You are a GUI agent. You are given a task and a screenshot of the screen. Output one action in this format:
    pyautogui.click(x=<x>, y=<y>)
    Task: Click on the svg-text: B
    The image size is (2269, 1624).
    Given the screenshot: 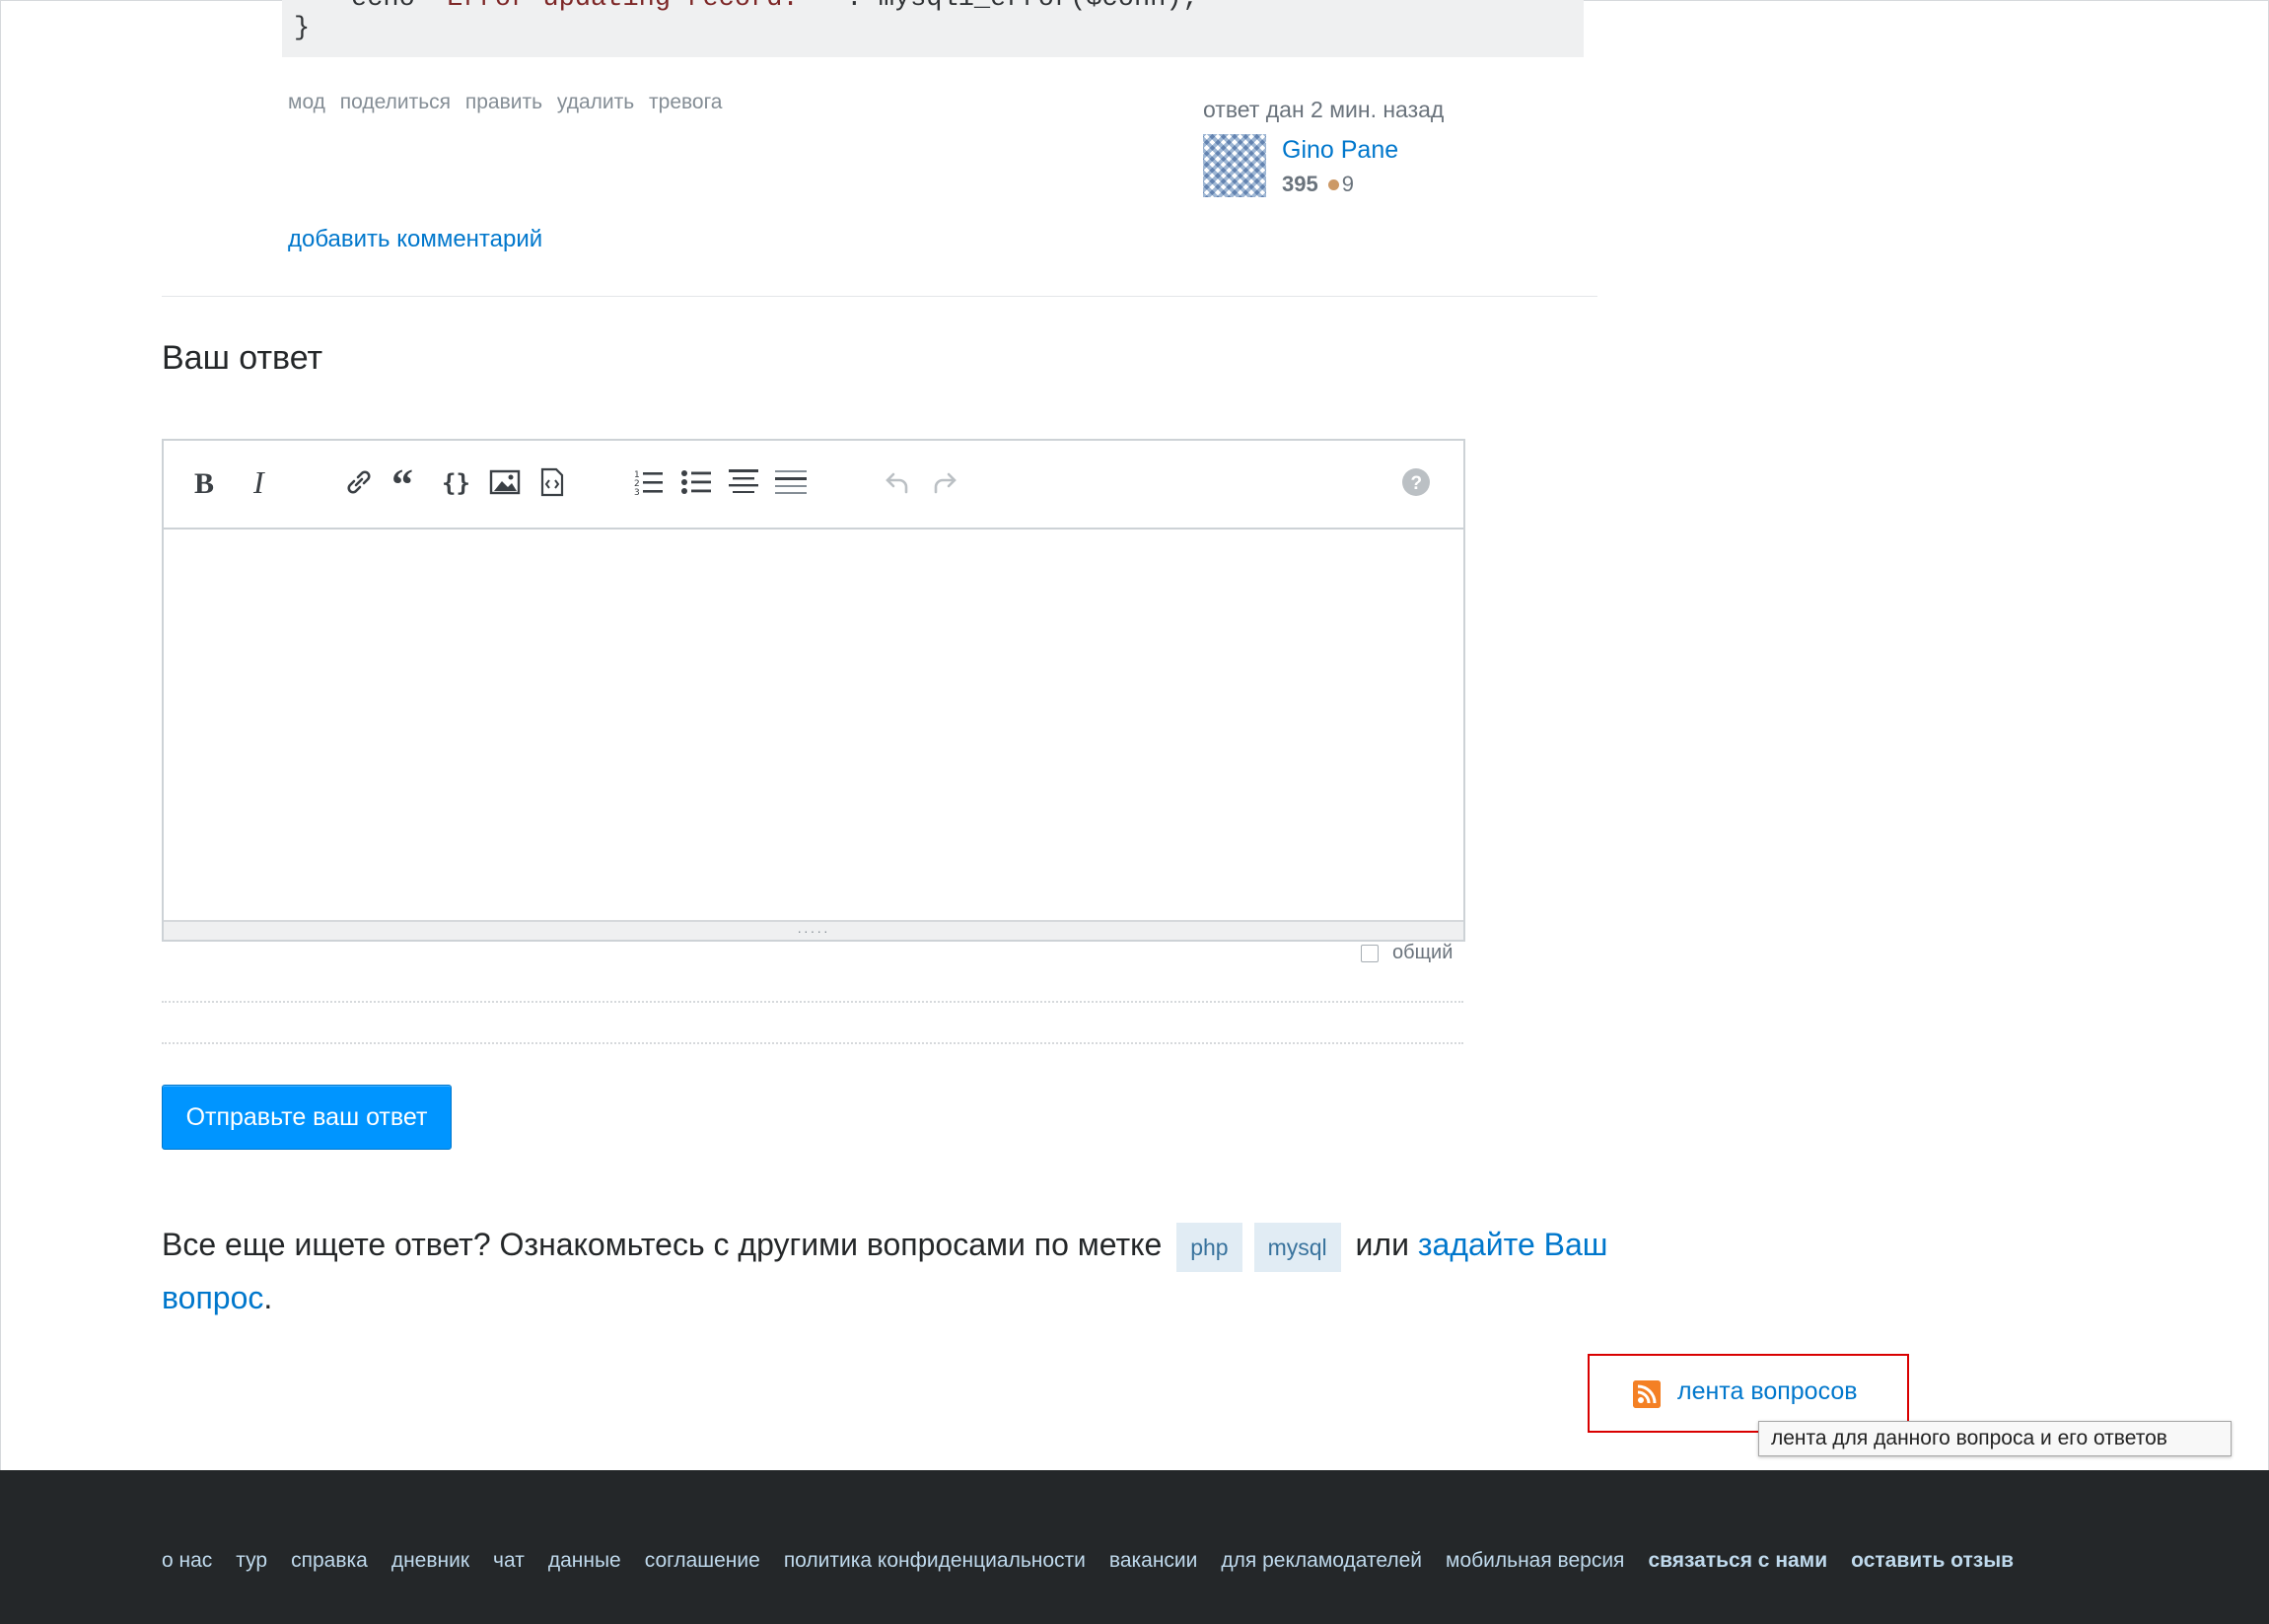 What is the action you would take?
    pyautogui.click(x=204, y=482)
    